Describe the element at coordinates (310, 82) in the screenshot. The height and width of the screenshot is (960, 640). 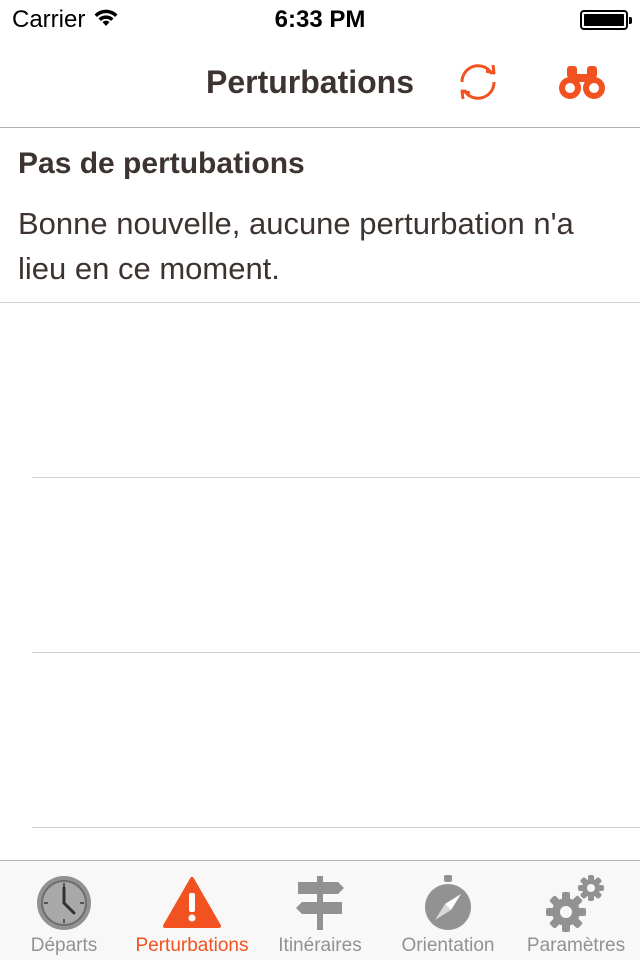
I see `page-title: Perturbations` at that location.